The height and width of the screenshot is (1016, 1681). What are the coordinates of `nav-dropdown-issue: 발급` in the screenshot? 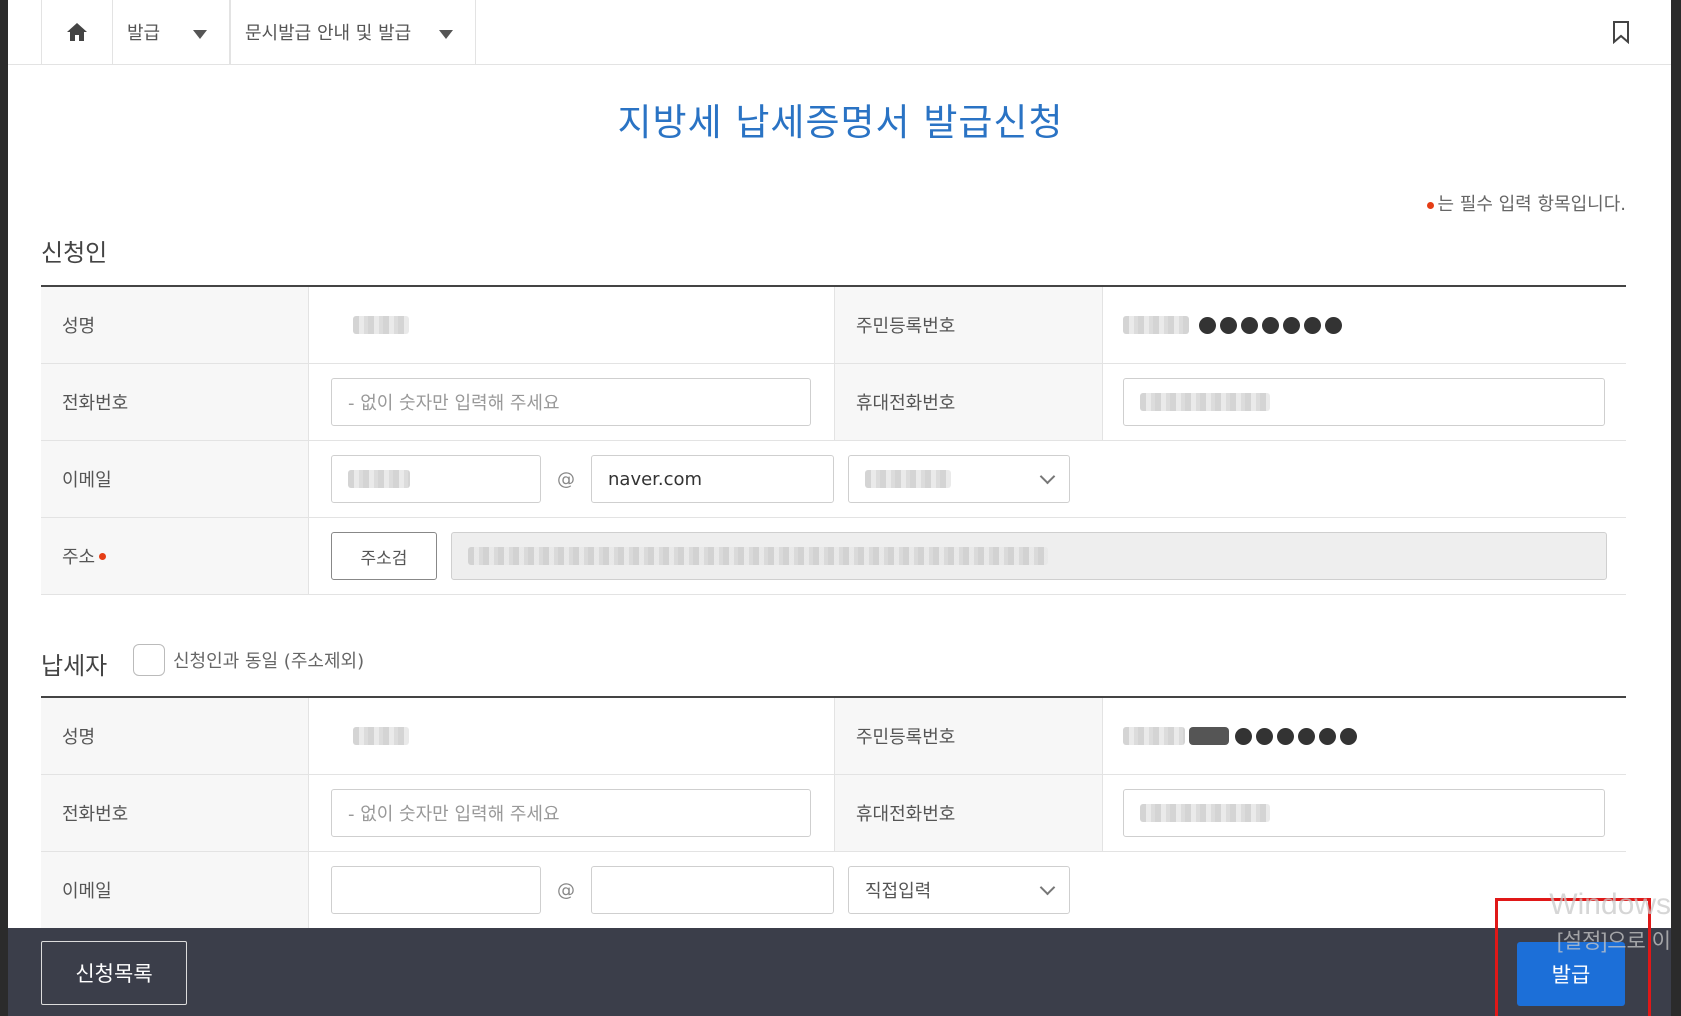 It's located at (171, 32).